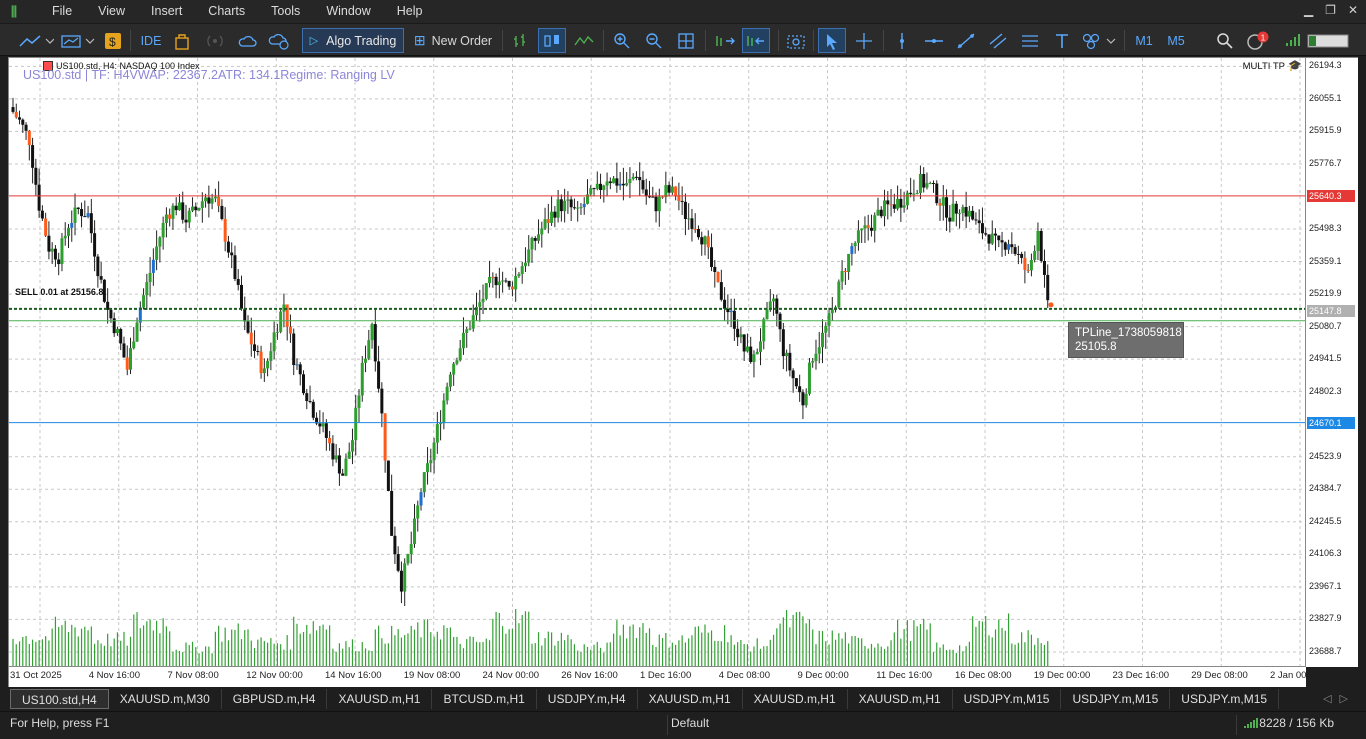  Describe the element at coordinates (998, 40) in the screenshot. I see `channel-icon` at that location.